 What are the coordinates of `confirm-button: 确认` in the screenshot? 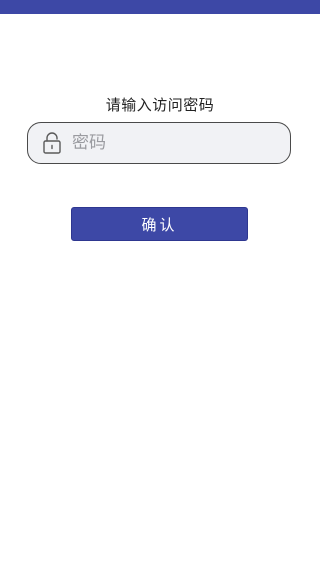 It's located at (159, 224).